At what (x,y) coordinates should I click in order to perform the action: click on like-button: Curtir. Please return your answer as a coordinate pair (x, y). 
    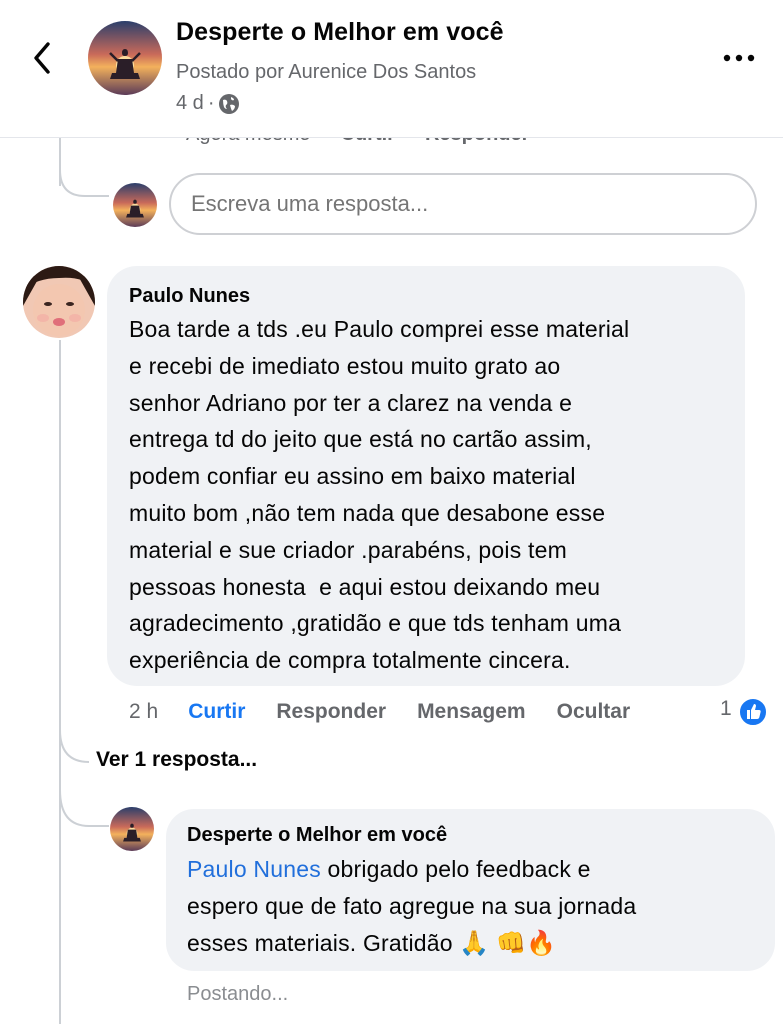
    Looking at the image, I should click on (216, 712).